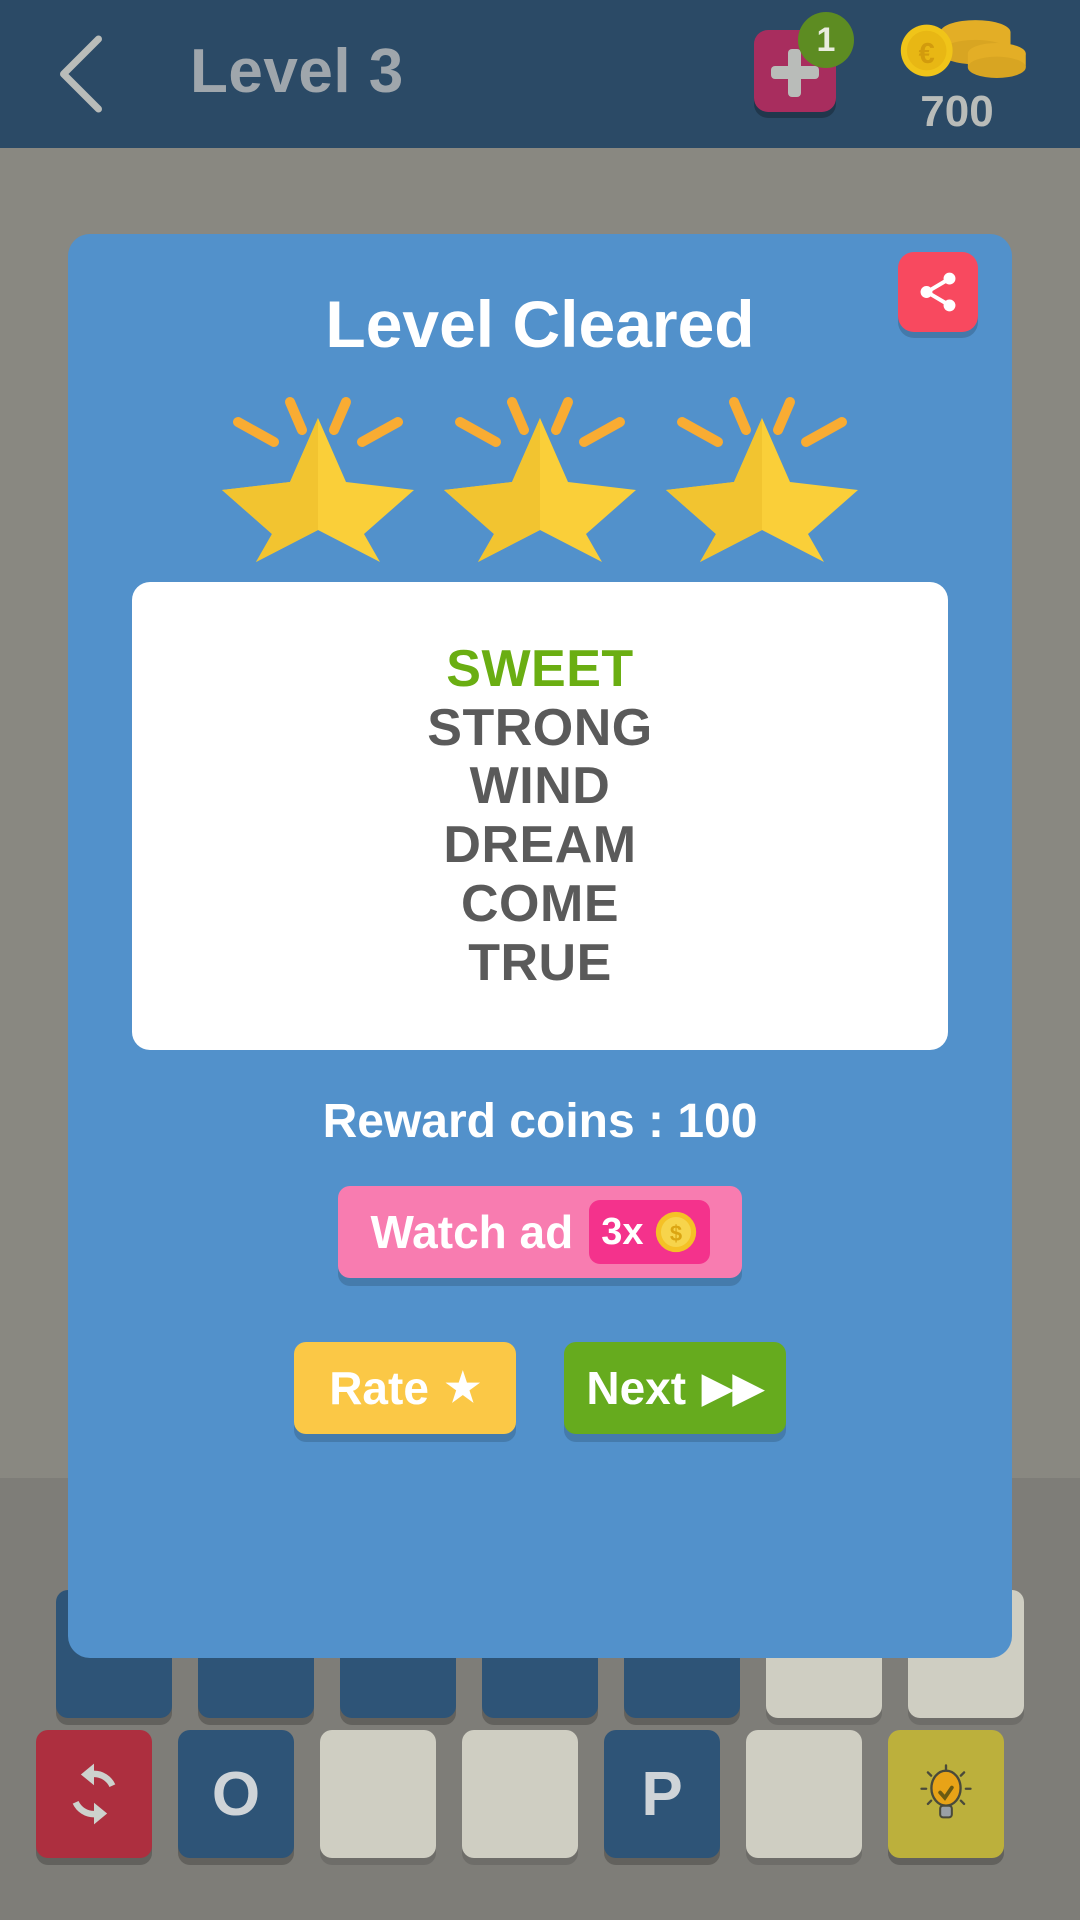  I want to click on shuffle-button, so click(94, 1794).